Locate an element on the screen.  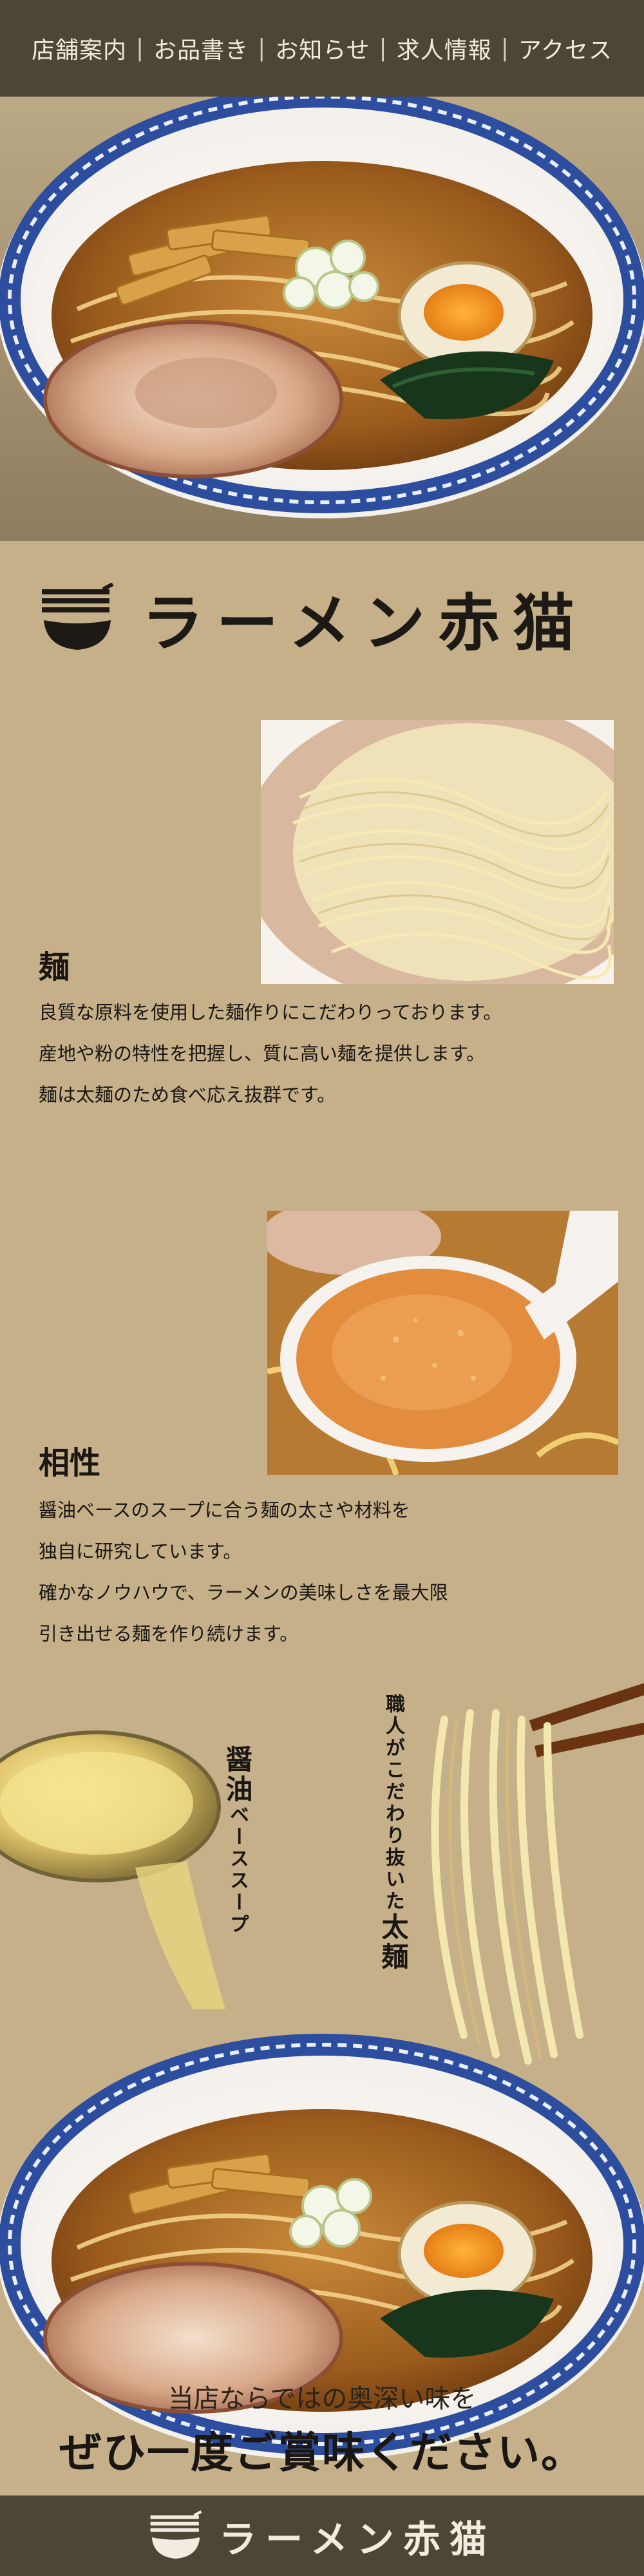
callout-soup-text: ベーススープ is located at coordinates (238, 1870).